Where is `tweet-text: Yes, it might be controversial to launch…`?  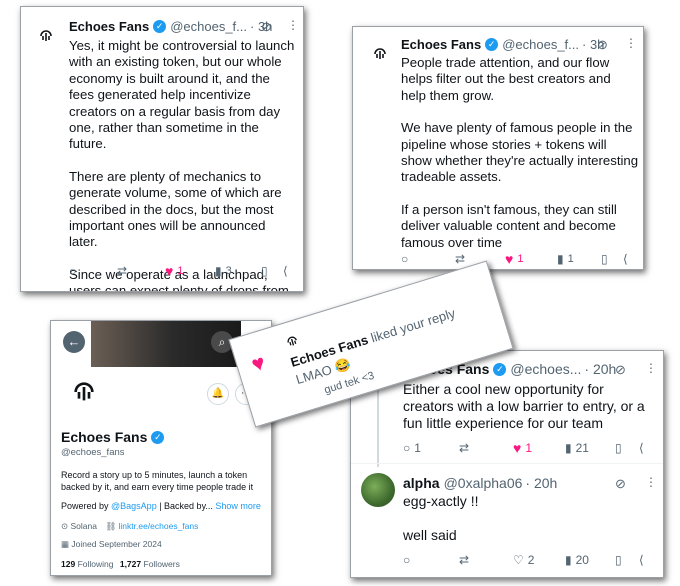
tweet-text: Yes, it might be controversial to launch… is located at coordinates (183, 164).